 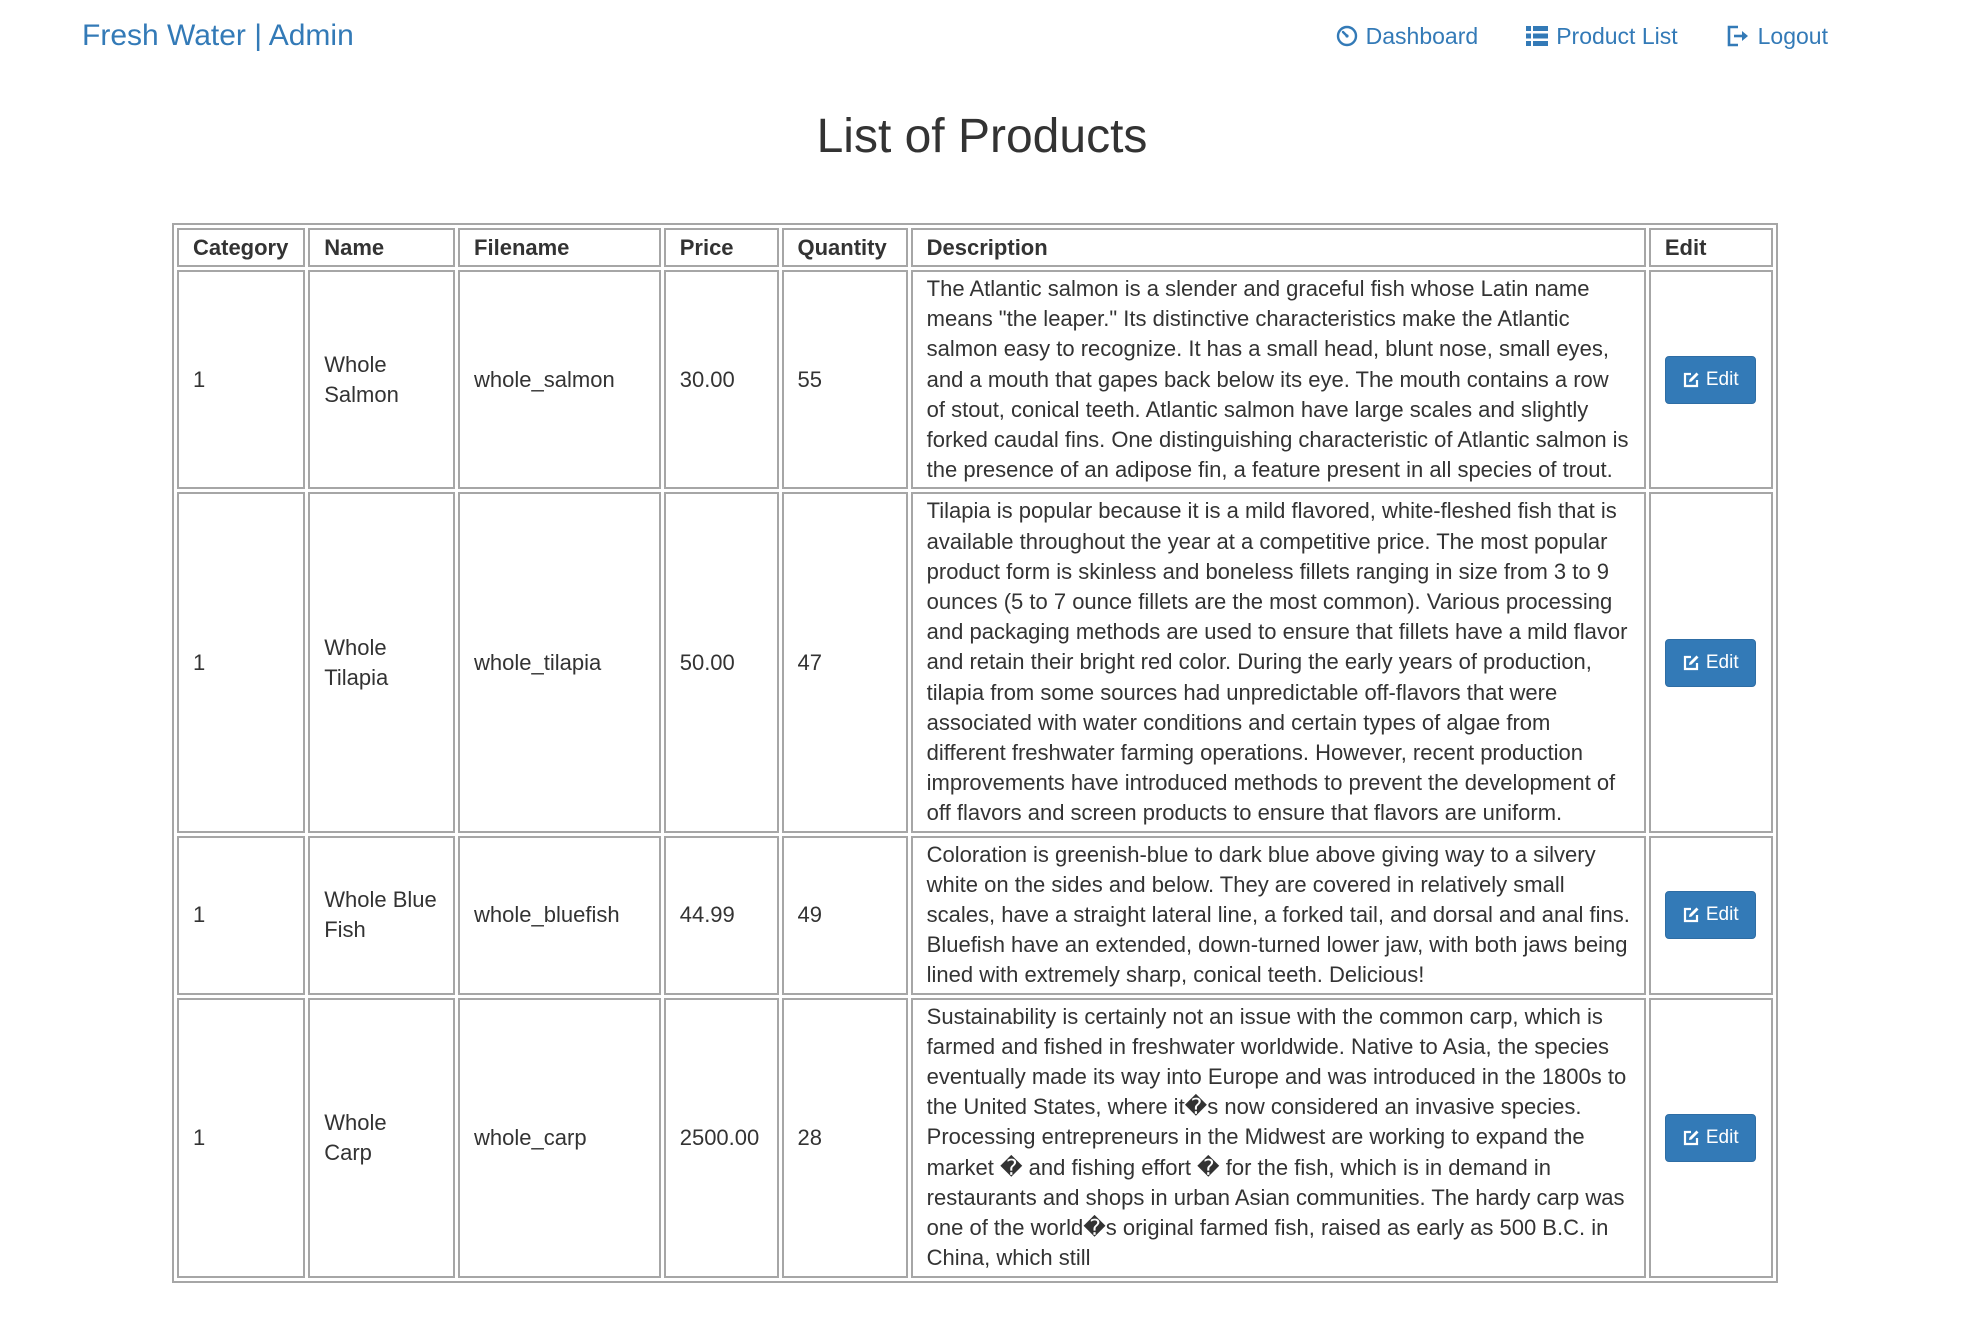 What do you see at coordinates (721, 247) in the screenshot?
I see `header-price: Price` at bounding box center [721, 247].